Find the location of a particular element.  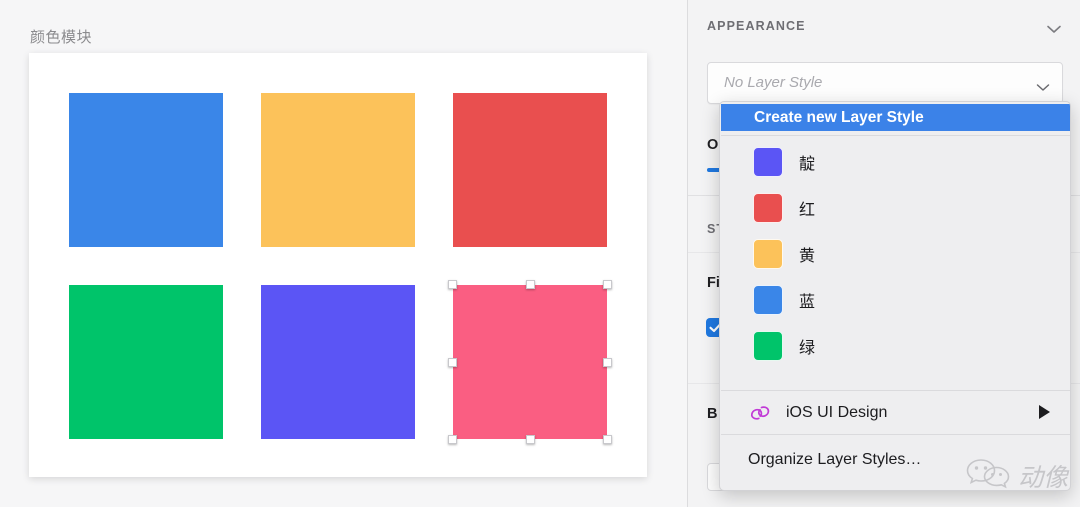

resize-handle-top-right is located at coordinates (607, 284).